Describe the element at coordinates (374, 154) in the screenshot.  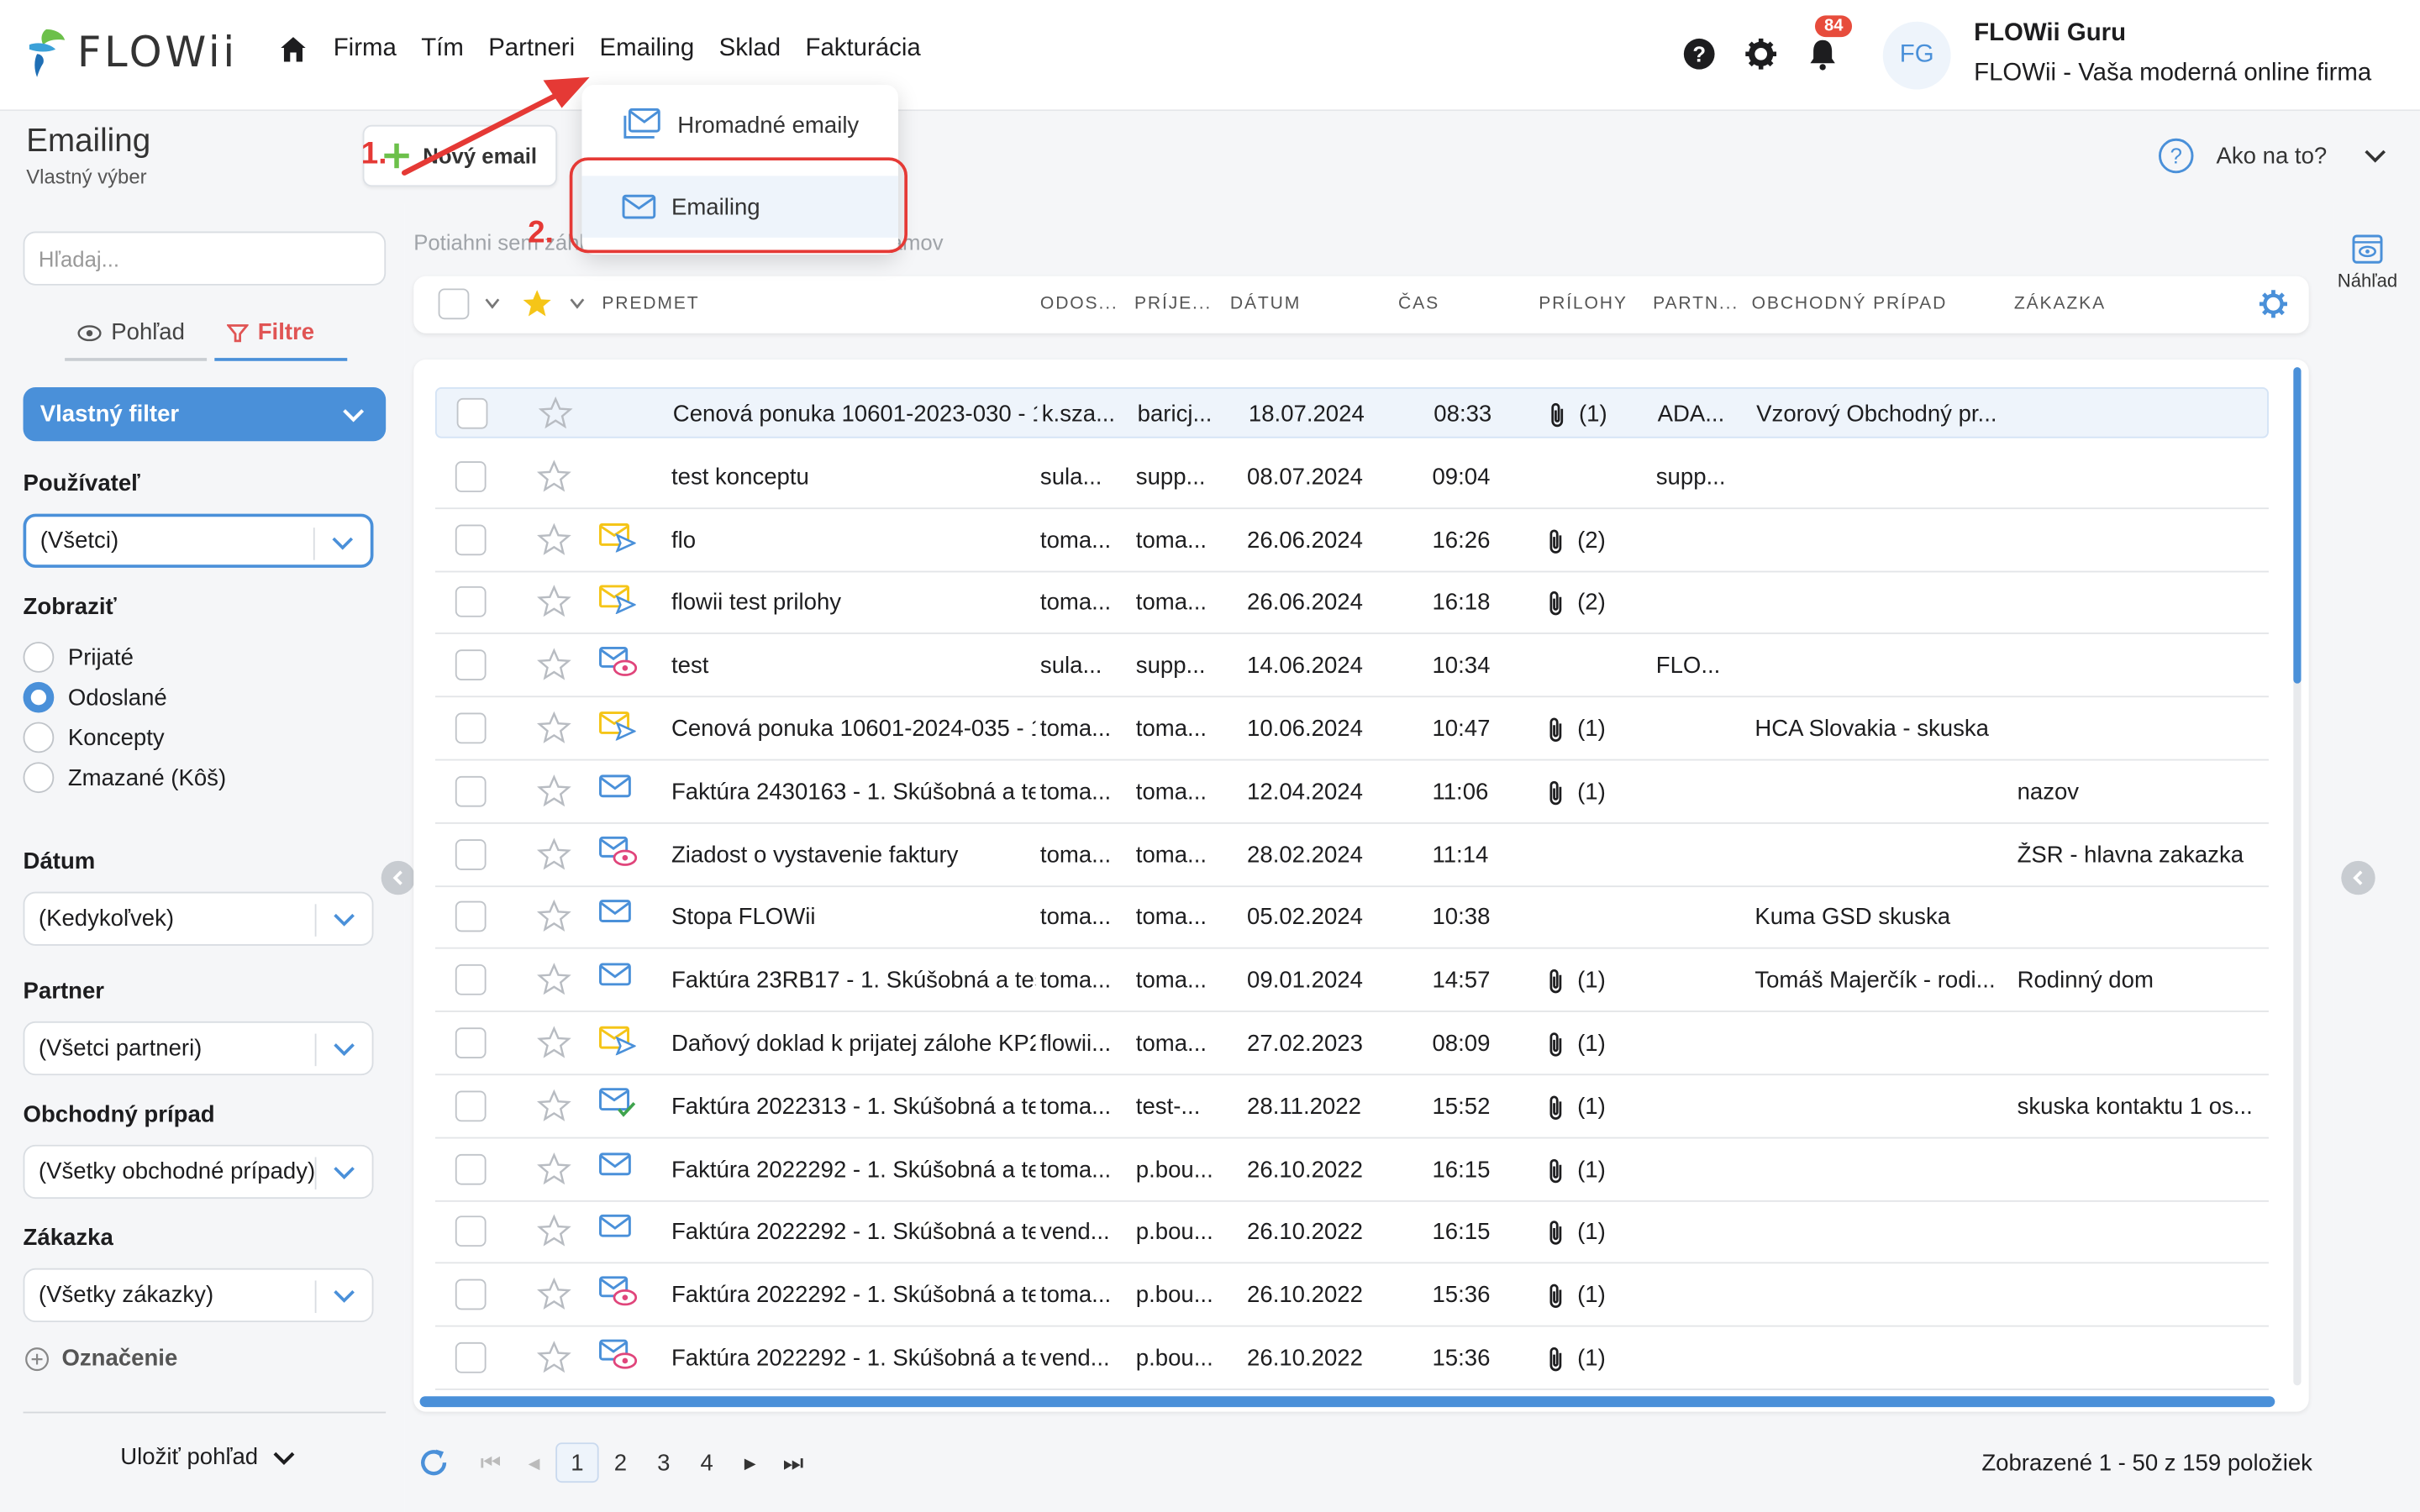
I see `step-1-label: 1.` at that location.